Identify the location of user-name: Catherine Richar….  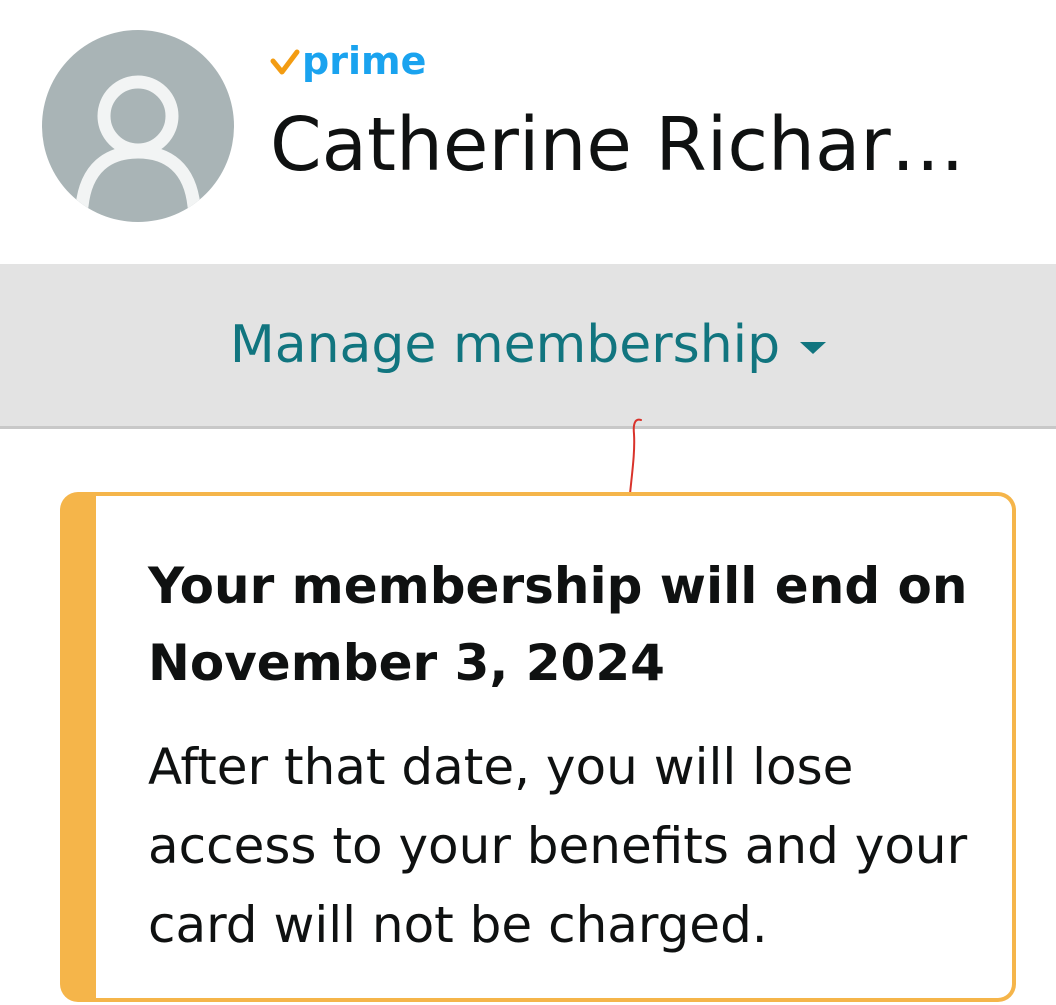
(617, 145).